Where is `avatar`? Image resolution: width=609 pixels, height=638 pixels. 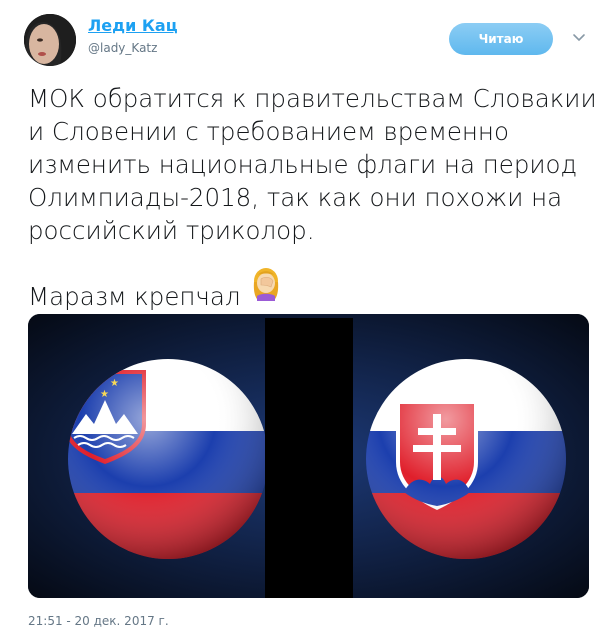 avatar is located at coordinates (50, 40).